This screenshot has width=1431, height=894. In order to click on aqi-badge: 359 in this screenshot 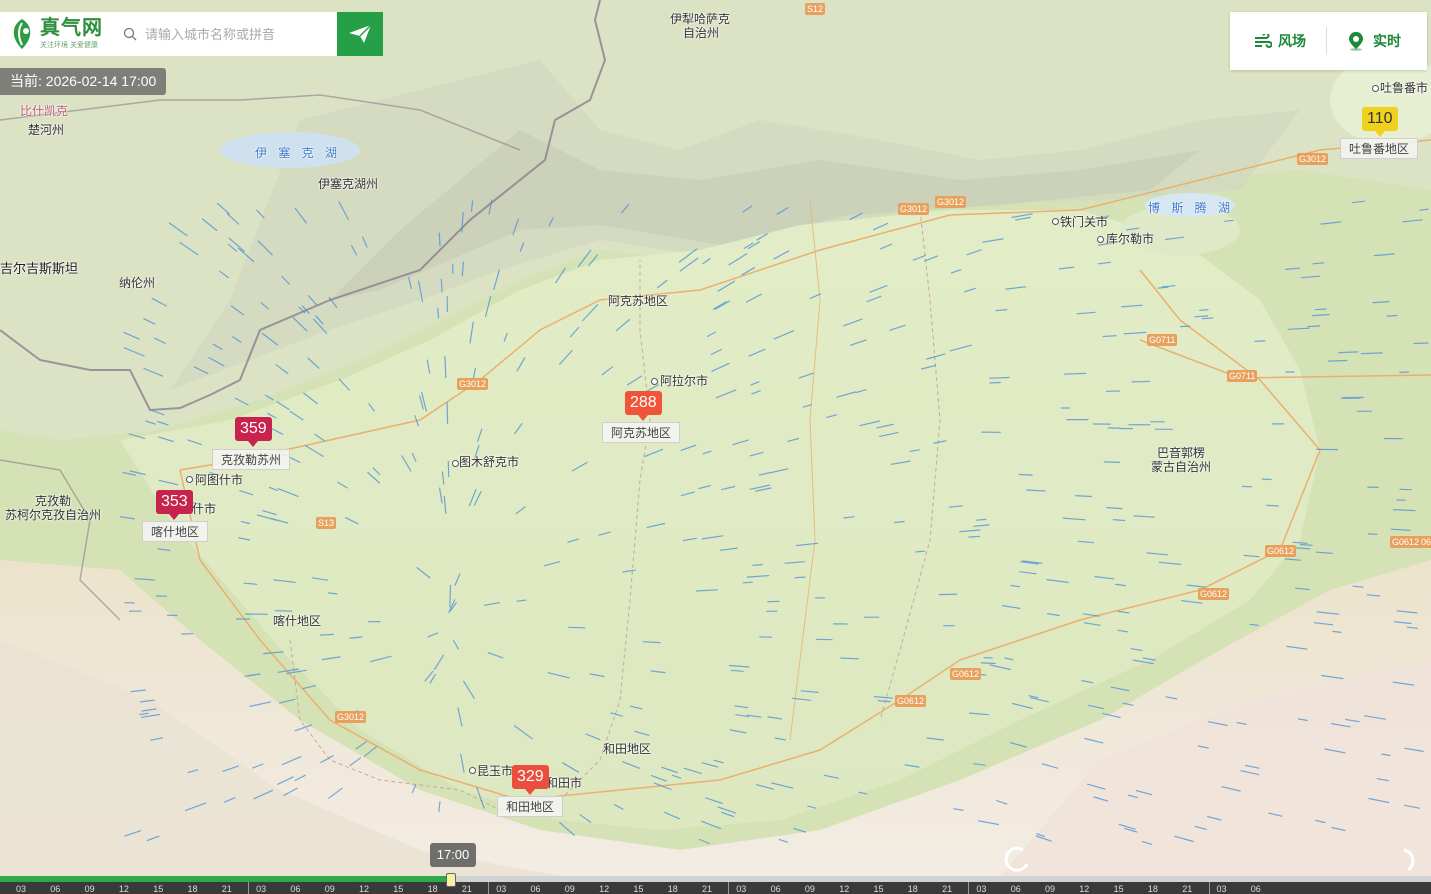, I will do `click(253, 432)`.